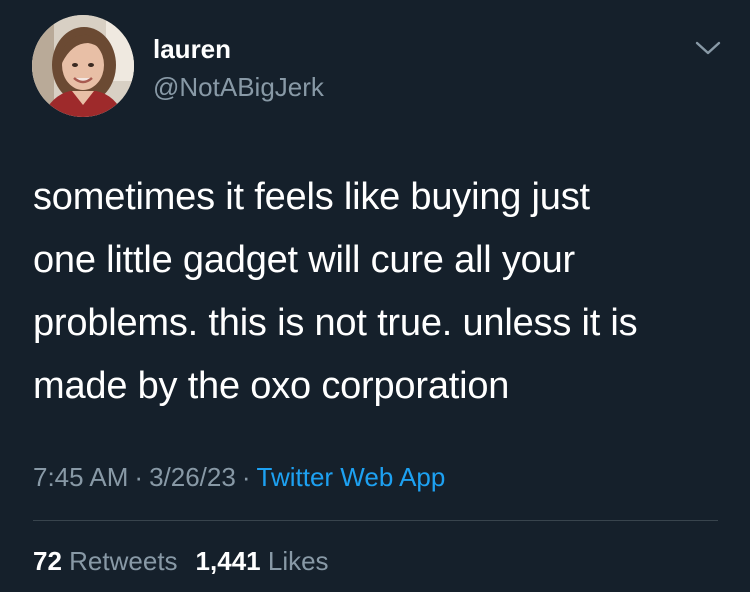 The width and height of the screenshot is (750, 592). I want to click on likes-label: Likes, so click(298, 561).